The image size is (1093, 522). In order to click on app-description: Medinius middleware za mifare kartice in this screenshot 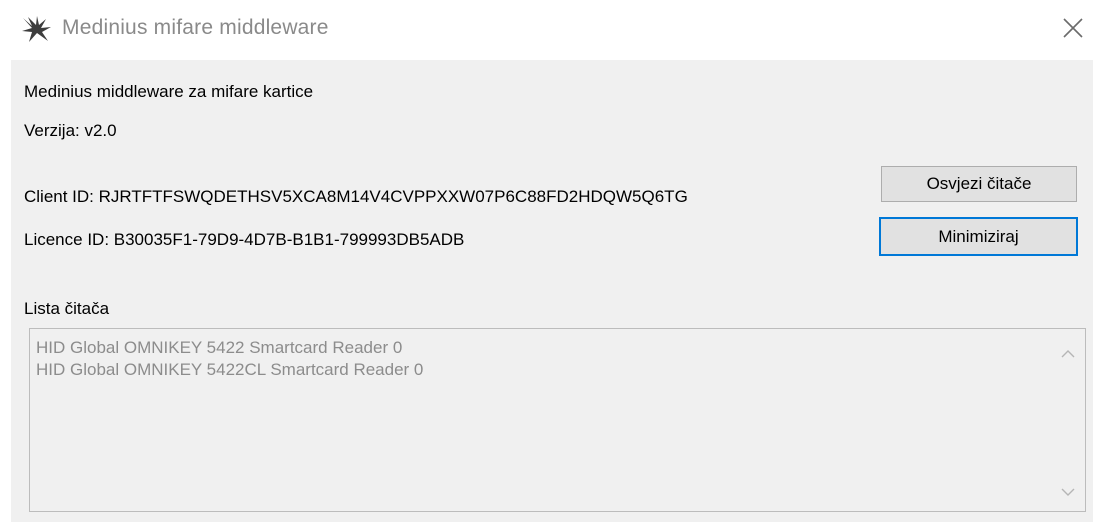, I will do `click(169, 91)`.